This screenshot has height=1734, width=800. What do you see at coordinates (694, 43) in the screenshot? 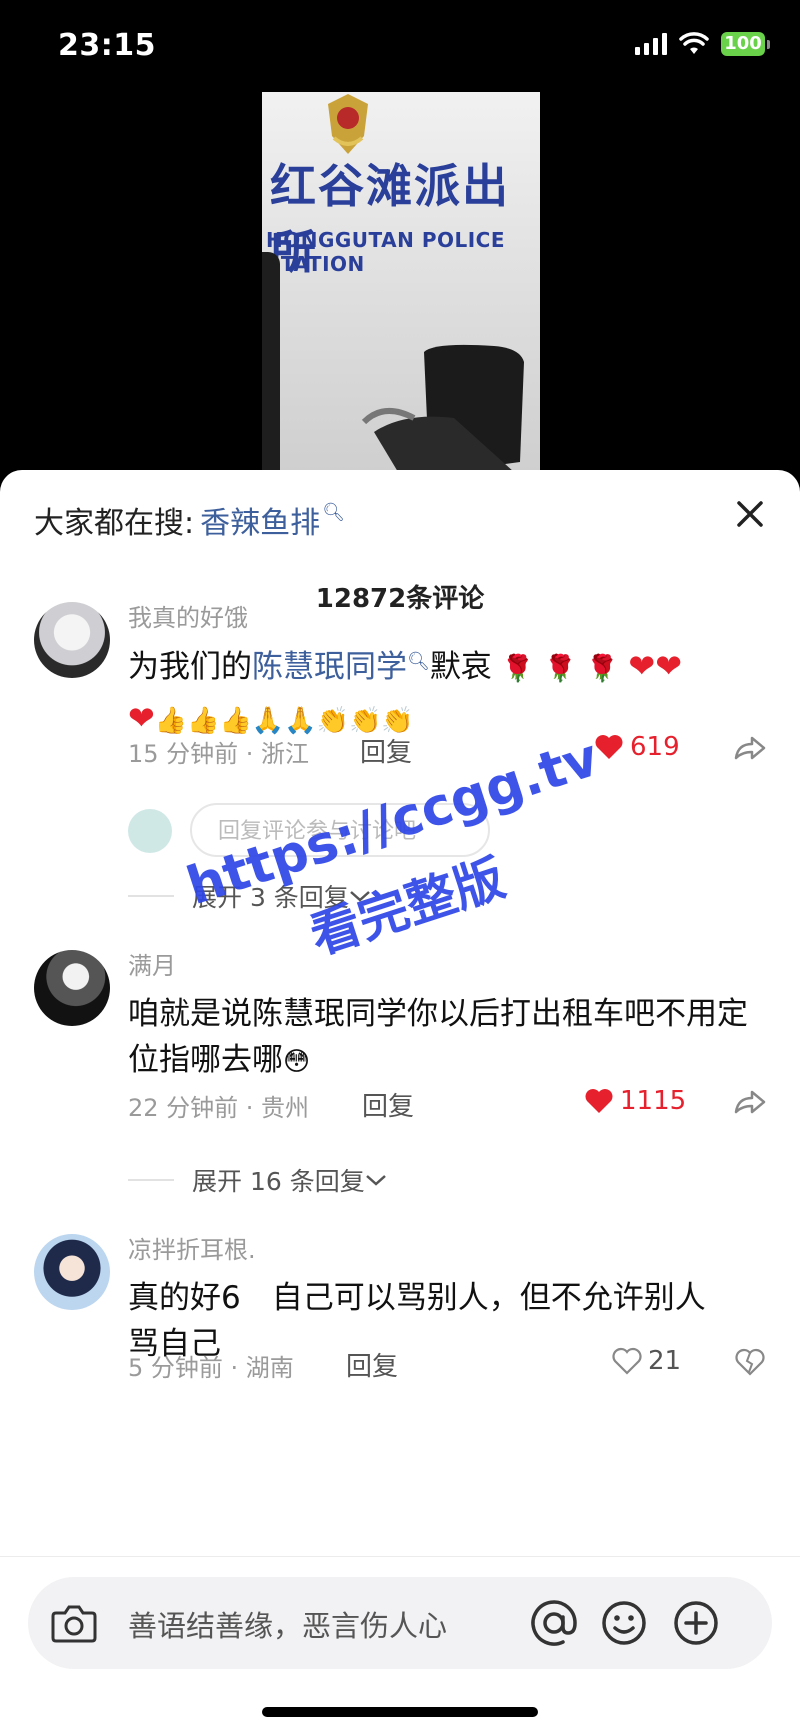
I see `wifi-icon` at bounding box center [694, 43].